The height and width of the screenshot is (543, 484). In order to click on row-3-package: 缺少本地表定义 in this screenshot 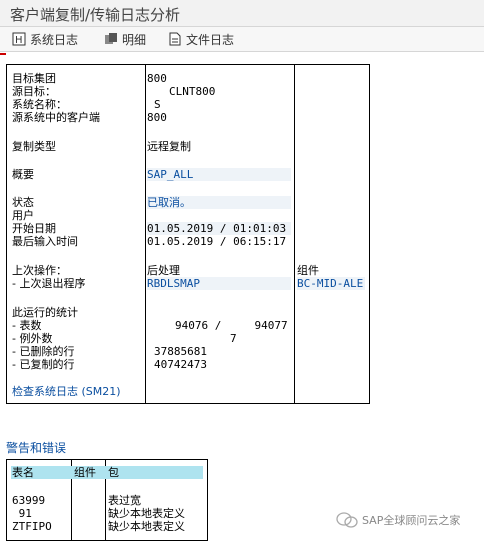, I will do `click(146, 526)`.